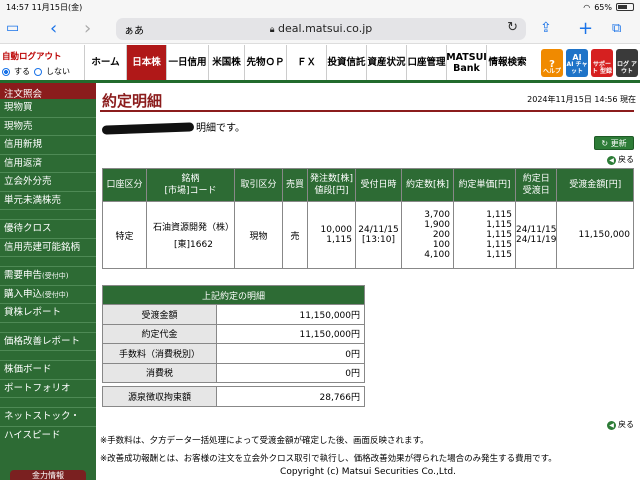  Describe the element at coordinates (190, 235) in the screenshot. I see `cell-stock: 石油資源開発（株） [東]1662` at that location.